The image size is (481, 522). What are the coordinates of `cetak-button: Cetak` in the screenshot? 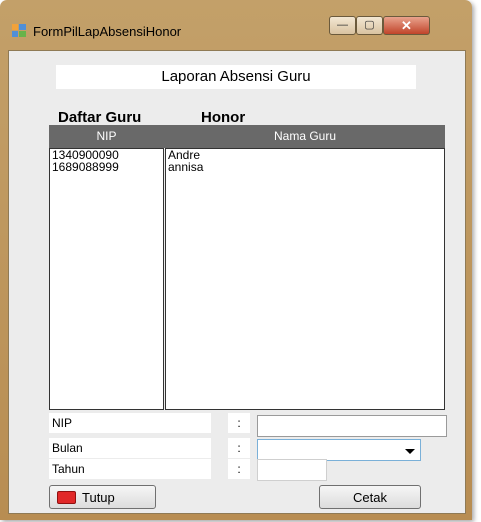 It's located at (370, 497).